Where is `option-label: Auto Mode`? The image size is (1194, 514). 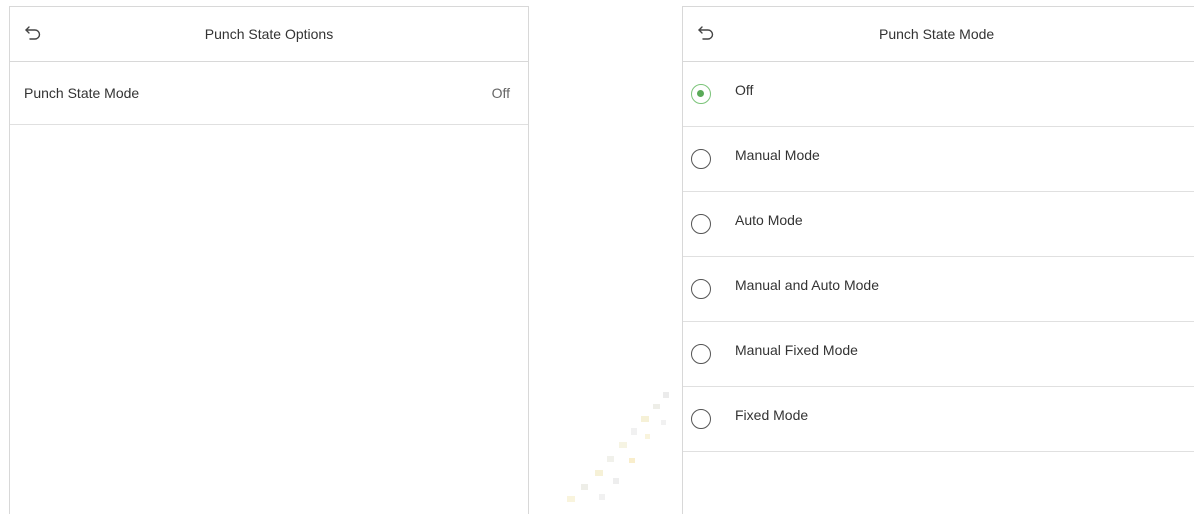
option-label: Auto Mode is located at coordinates (769, 220).